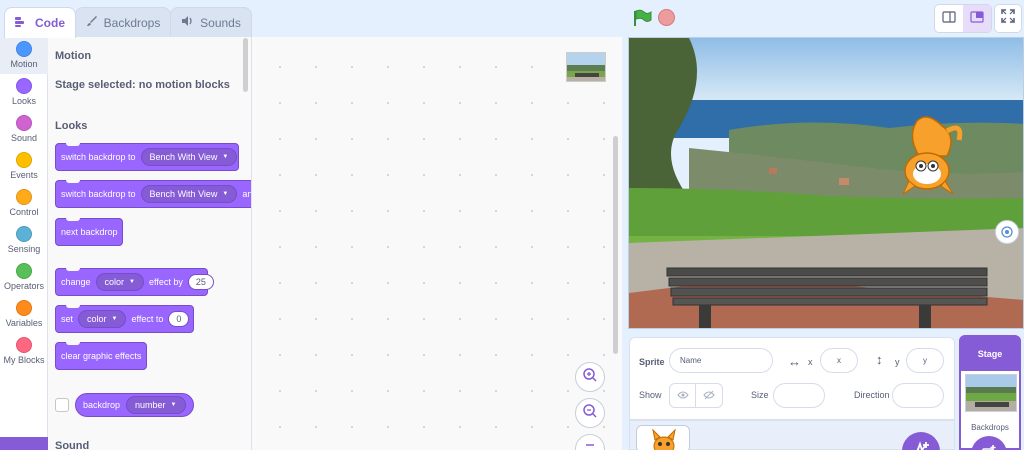 The image size is (1024, 450). What do you see at coordinates (24, 314) in the screenshot?
I see `category-variables: Variables` at bounding box center [24, 314].